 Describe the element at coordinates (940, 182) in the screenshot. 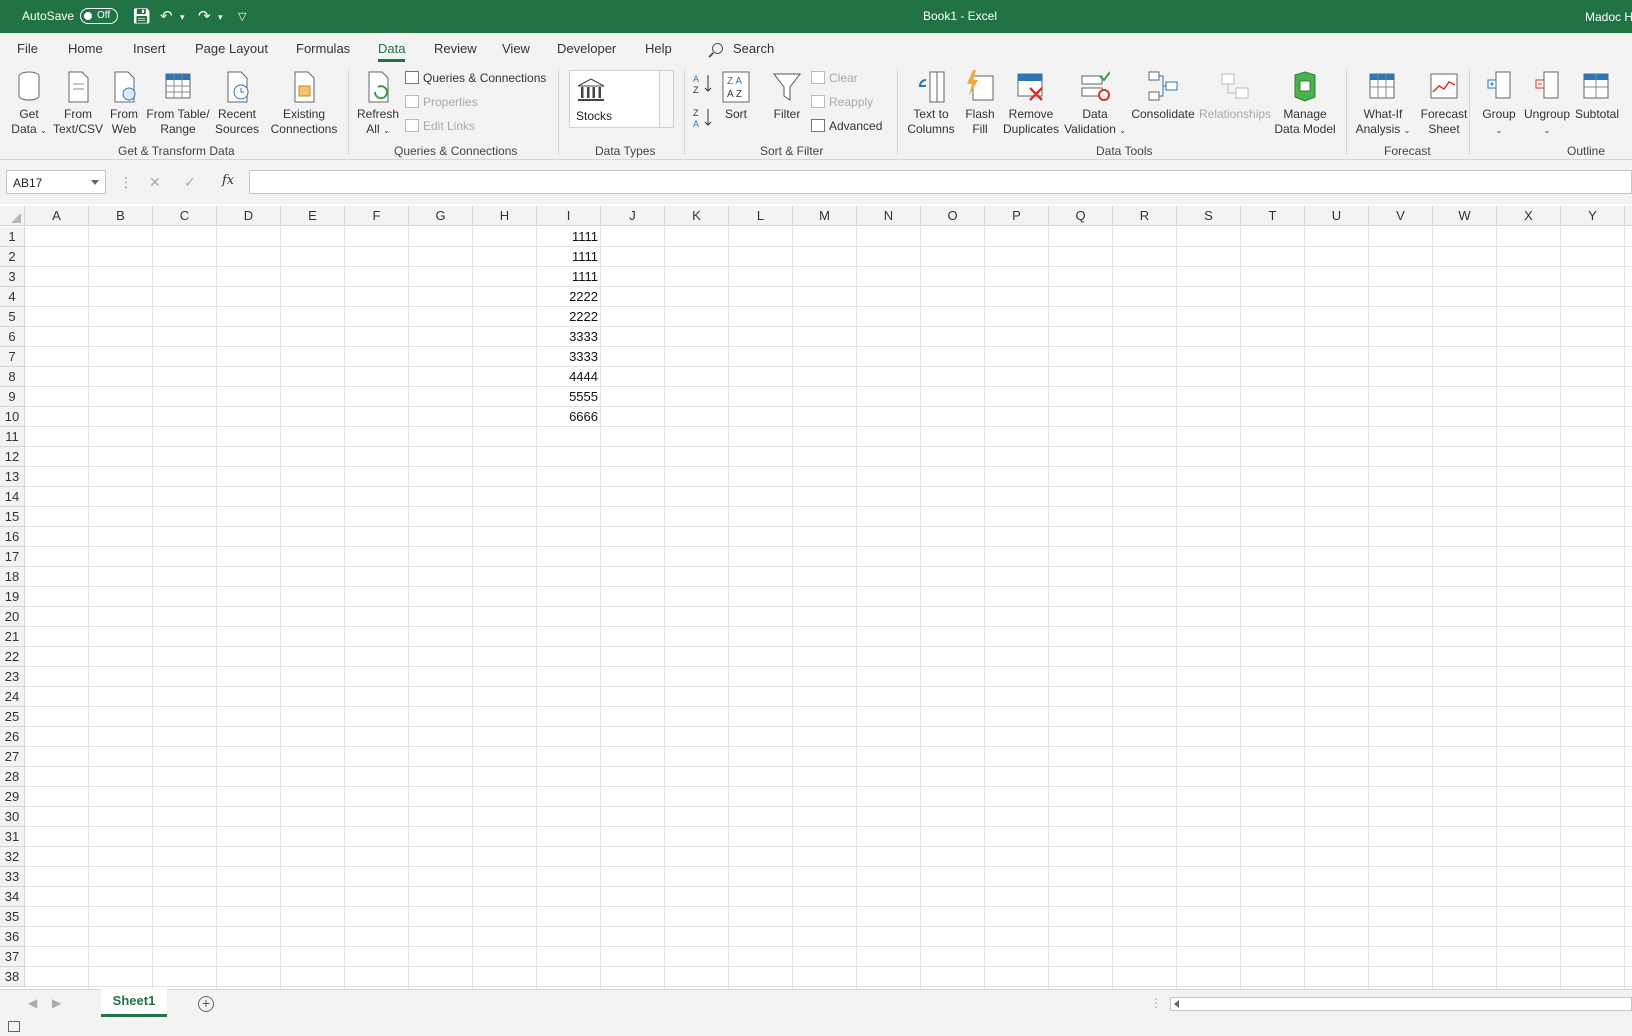

I see `formula-input` at that location.